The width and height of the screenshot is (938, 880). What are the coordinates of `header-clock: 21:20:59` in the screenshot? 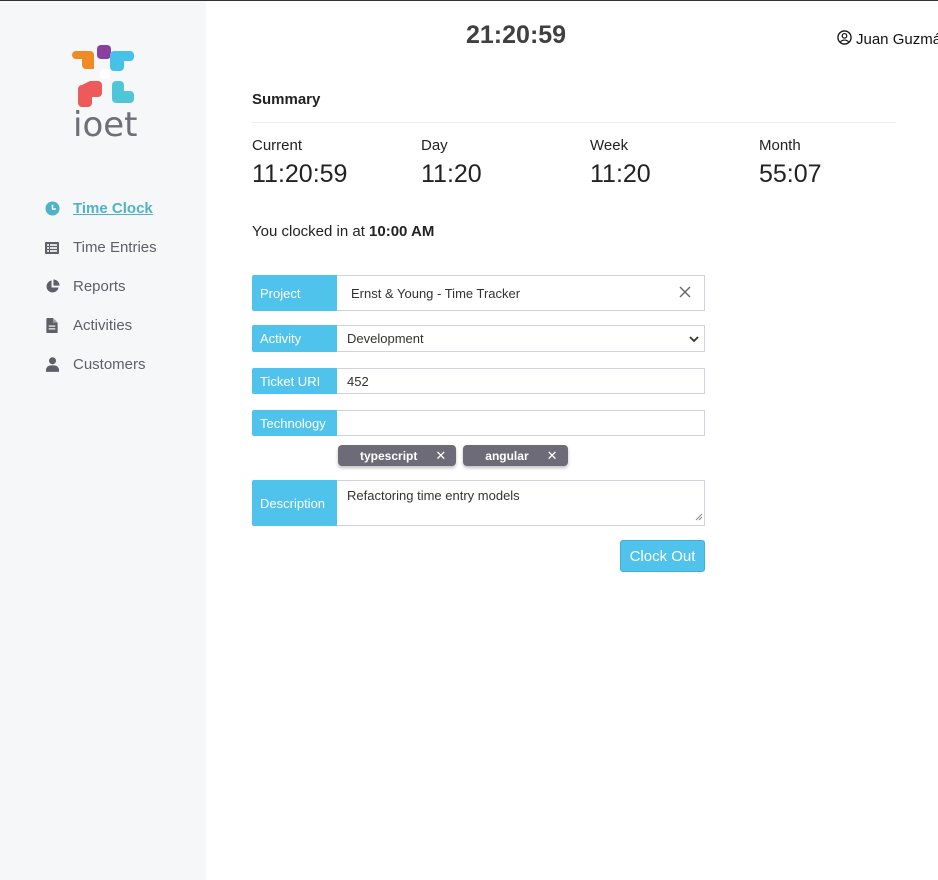 It's located at (516, 35).